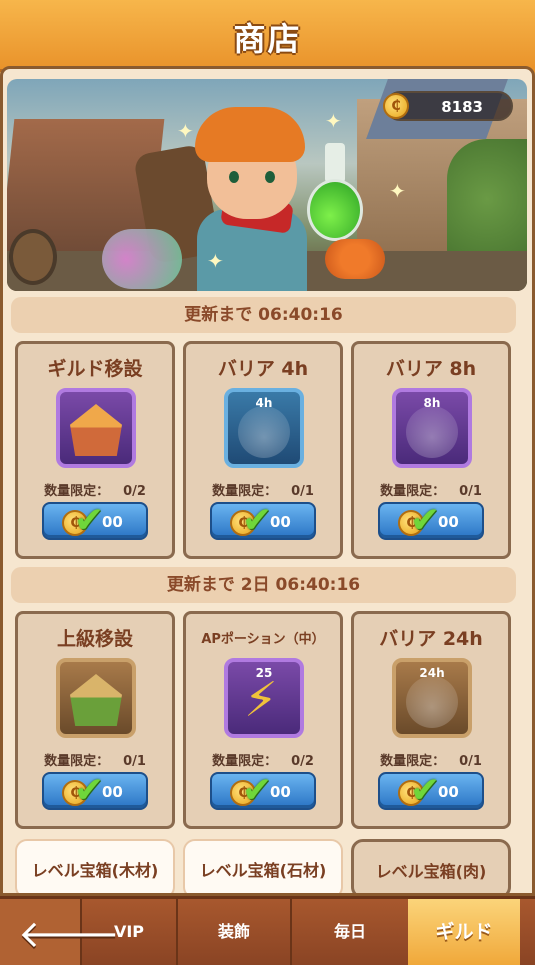 The height and width of the screenshot is (965, 535). Describe the element at coordinates (263, 866) in the screenshot. I see `chest-card-stone: レベル宝箱(石材)` at that location.